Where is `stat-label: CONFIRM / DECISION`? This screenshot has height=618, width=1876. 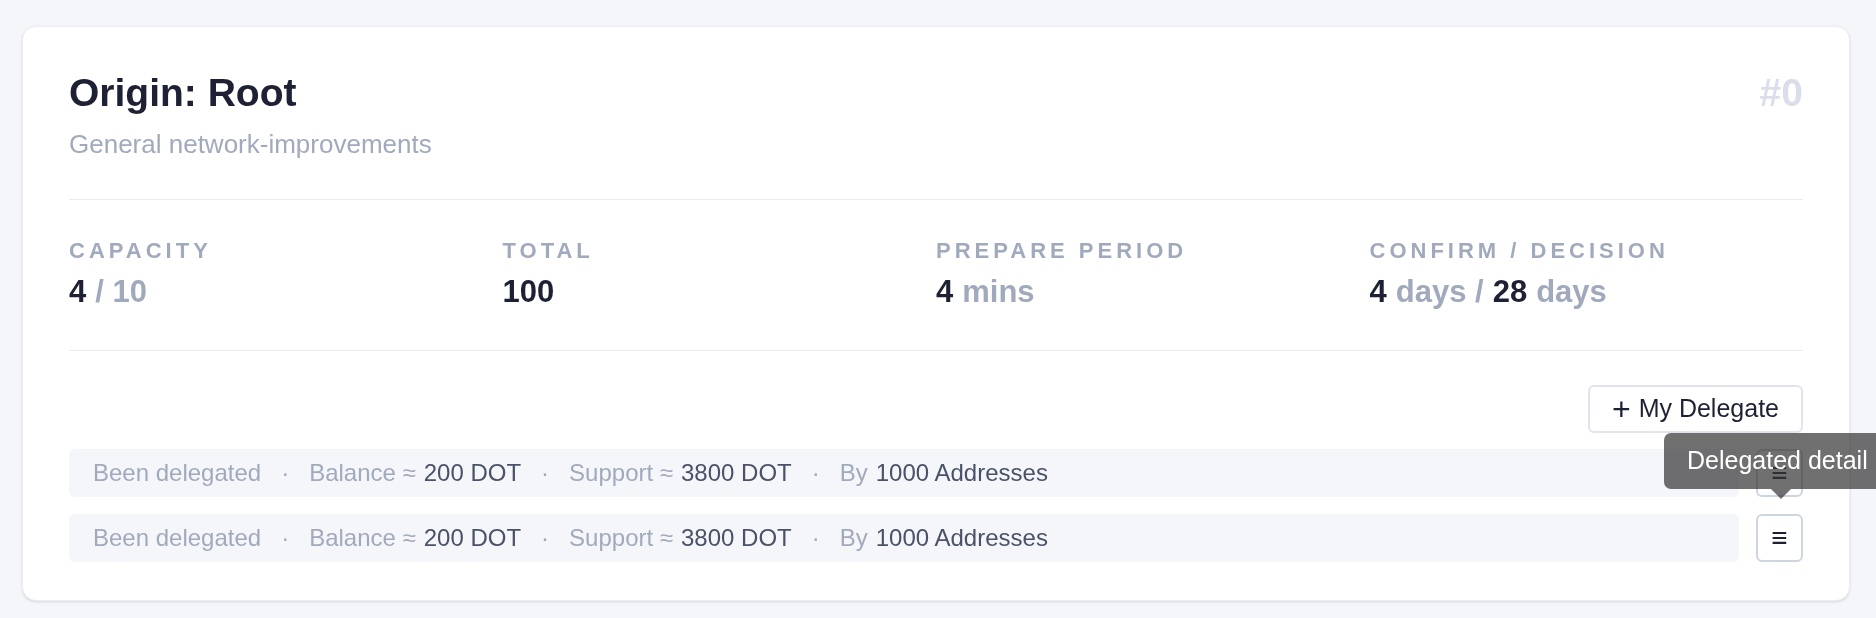 stat-label: CONFIRM / DECISION is located at coordinates (1519, 251).